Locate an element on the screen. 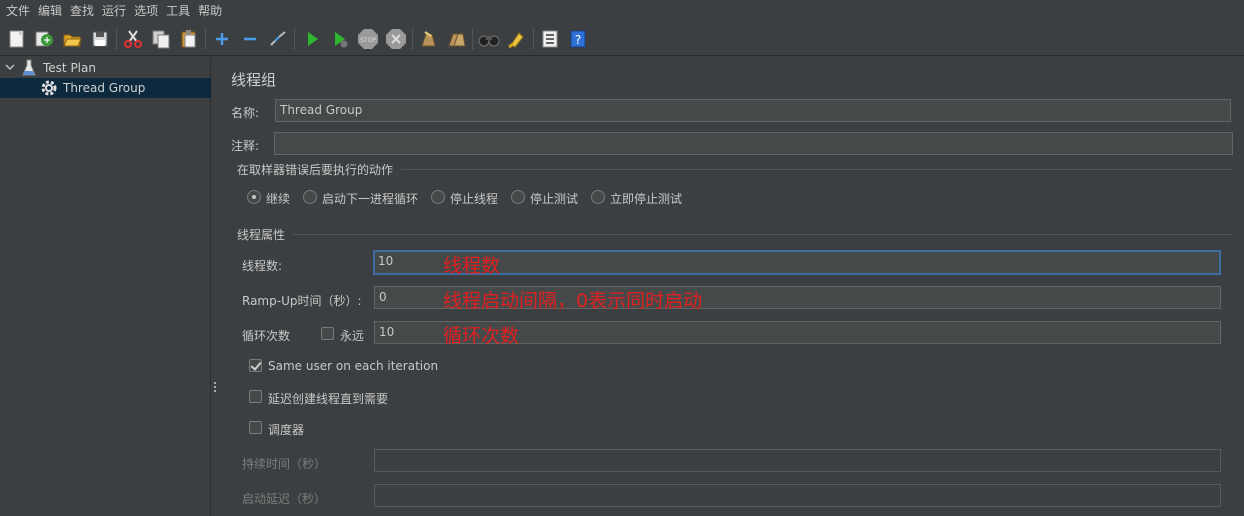  menu-options: 选项 is located at coordinates (146, 11).